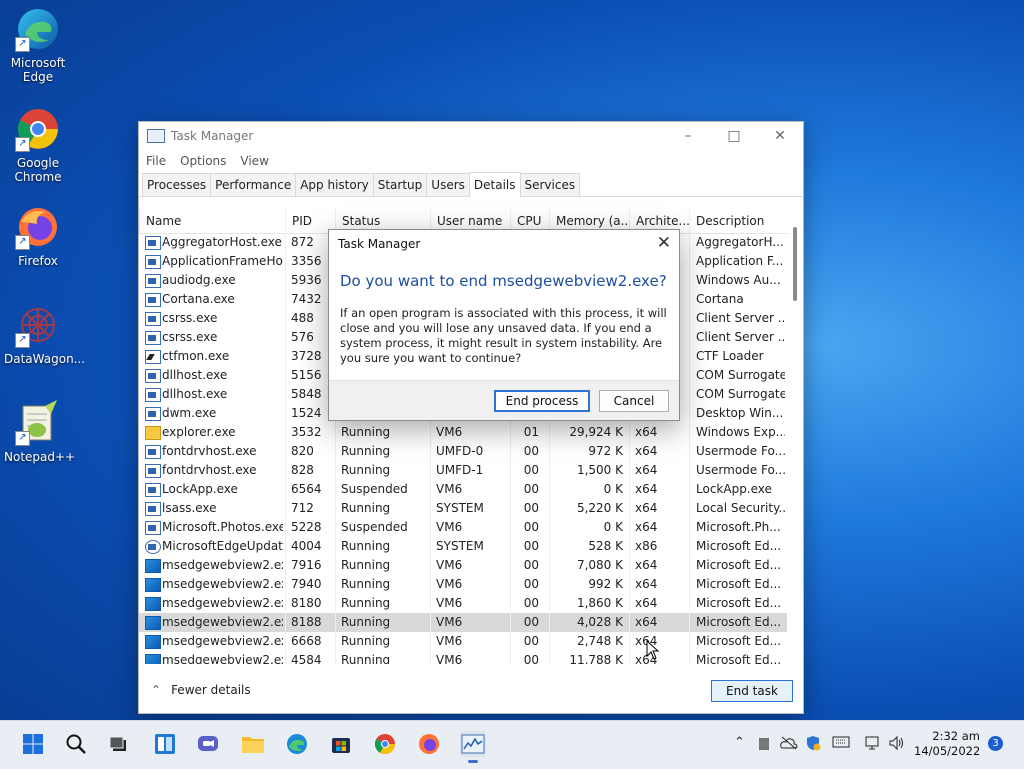  Describe the element at coordinates (334, 184) in the screenshot. I see `tab-app-history: App history` at that location.